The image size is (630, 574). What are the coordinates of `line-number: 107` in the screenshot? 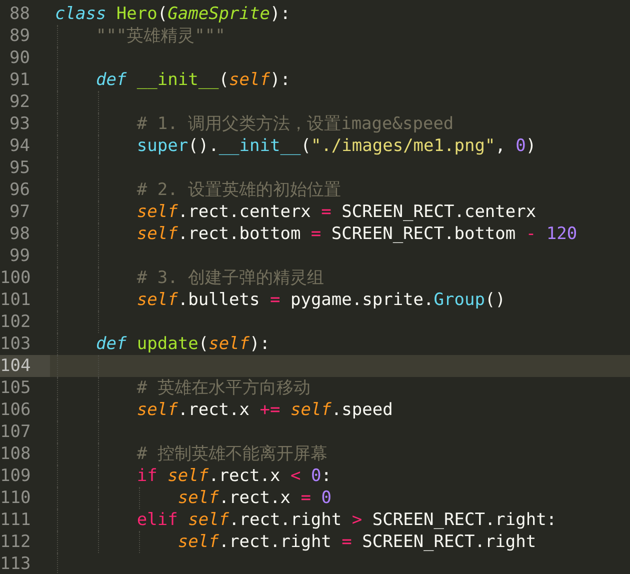 It's located at (15, 432).